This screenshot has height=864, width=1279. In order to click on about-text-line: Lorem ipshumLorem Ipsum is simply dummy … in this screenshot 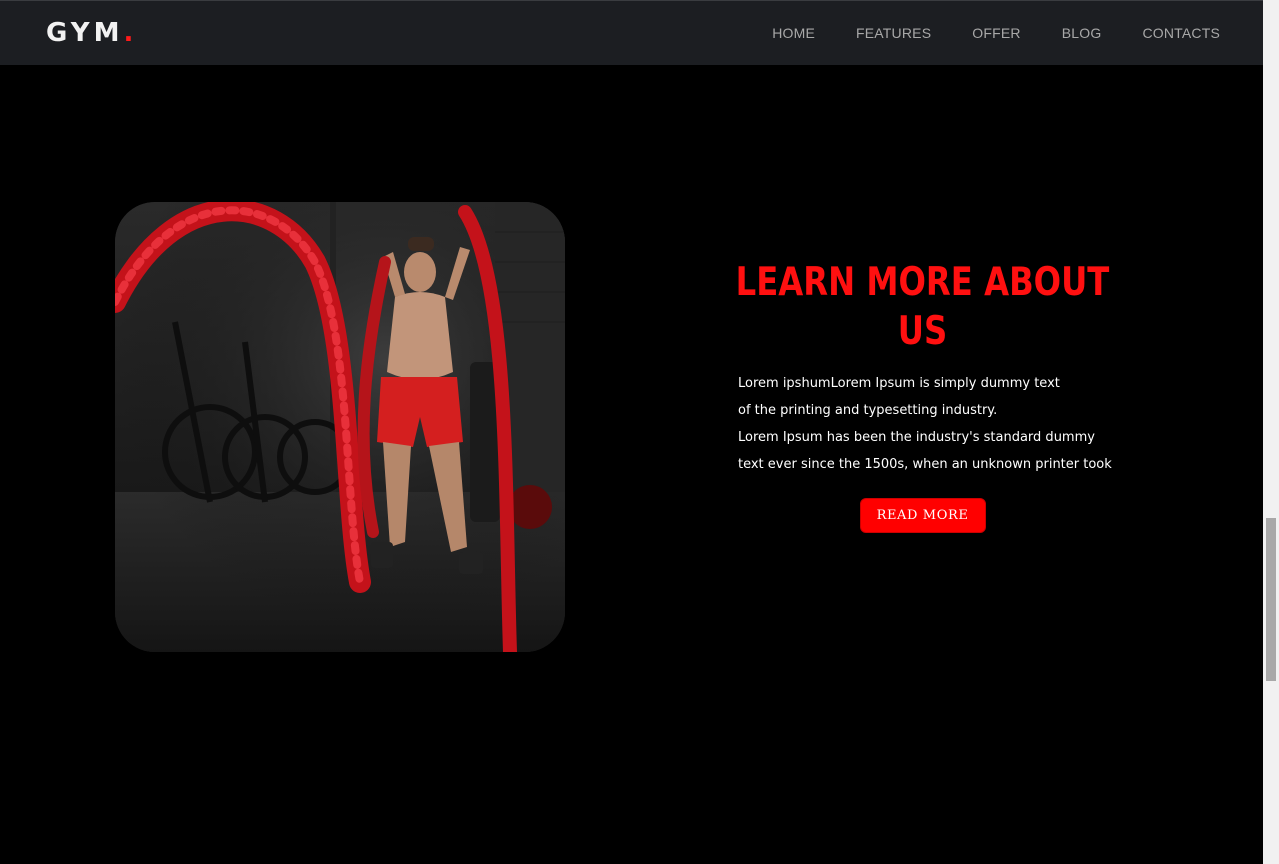, I will do `click(899, 383)`.